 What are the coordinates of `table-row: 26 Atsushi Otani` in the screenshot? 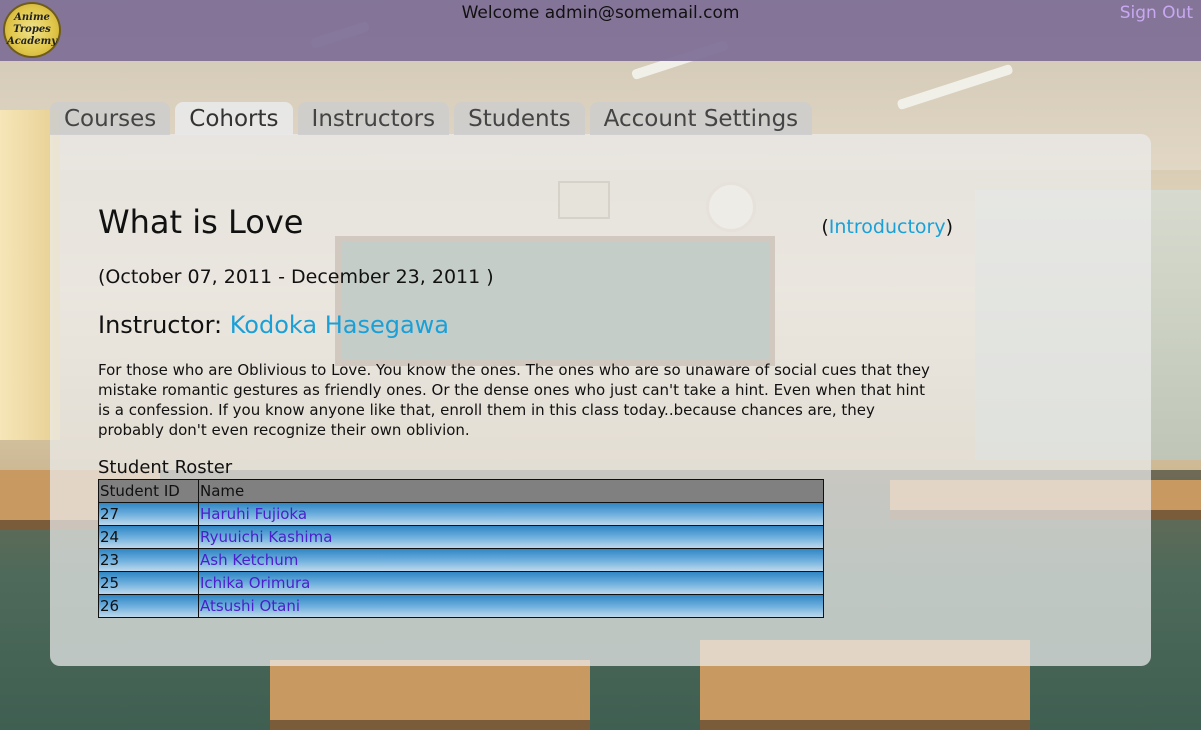 It's located at (461, 606).